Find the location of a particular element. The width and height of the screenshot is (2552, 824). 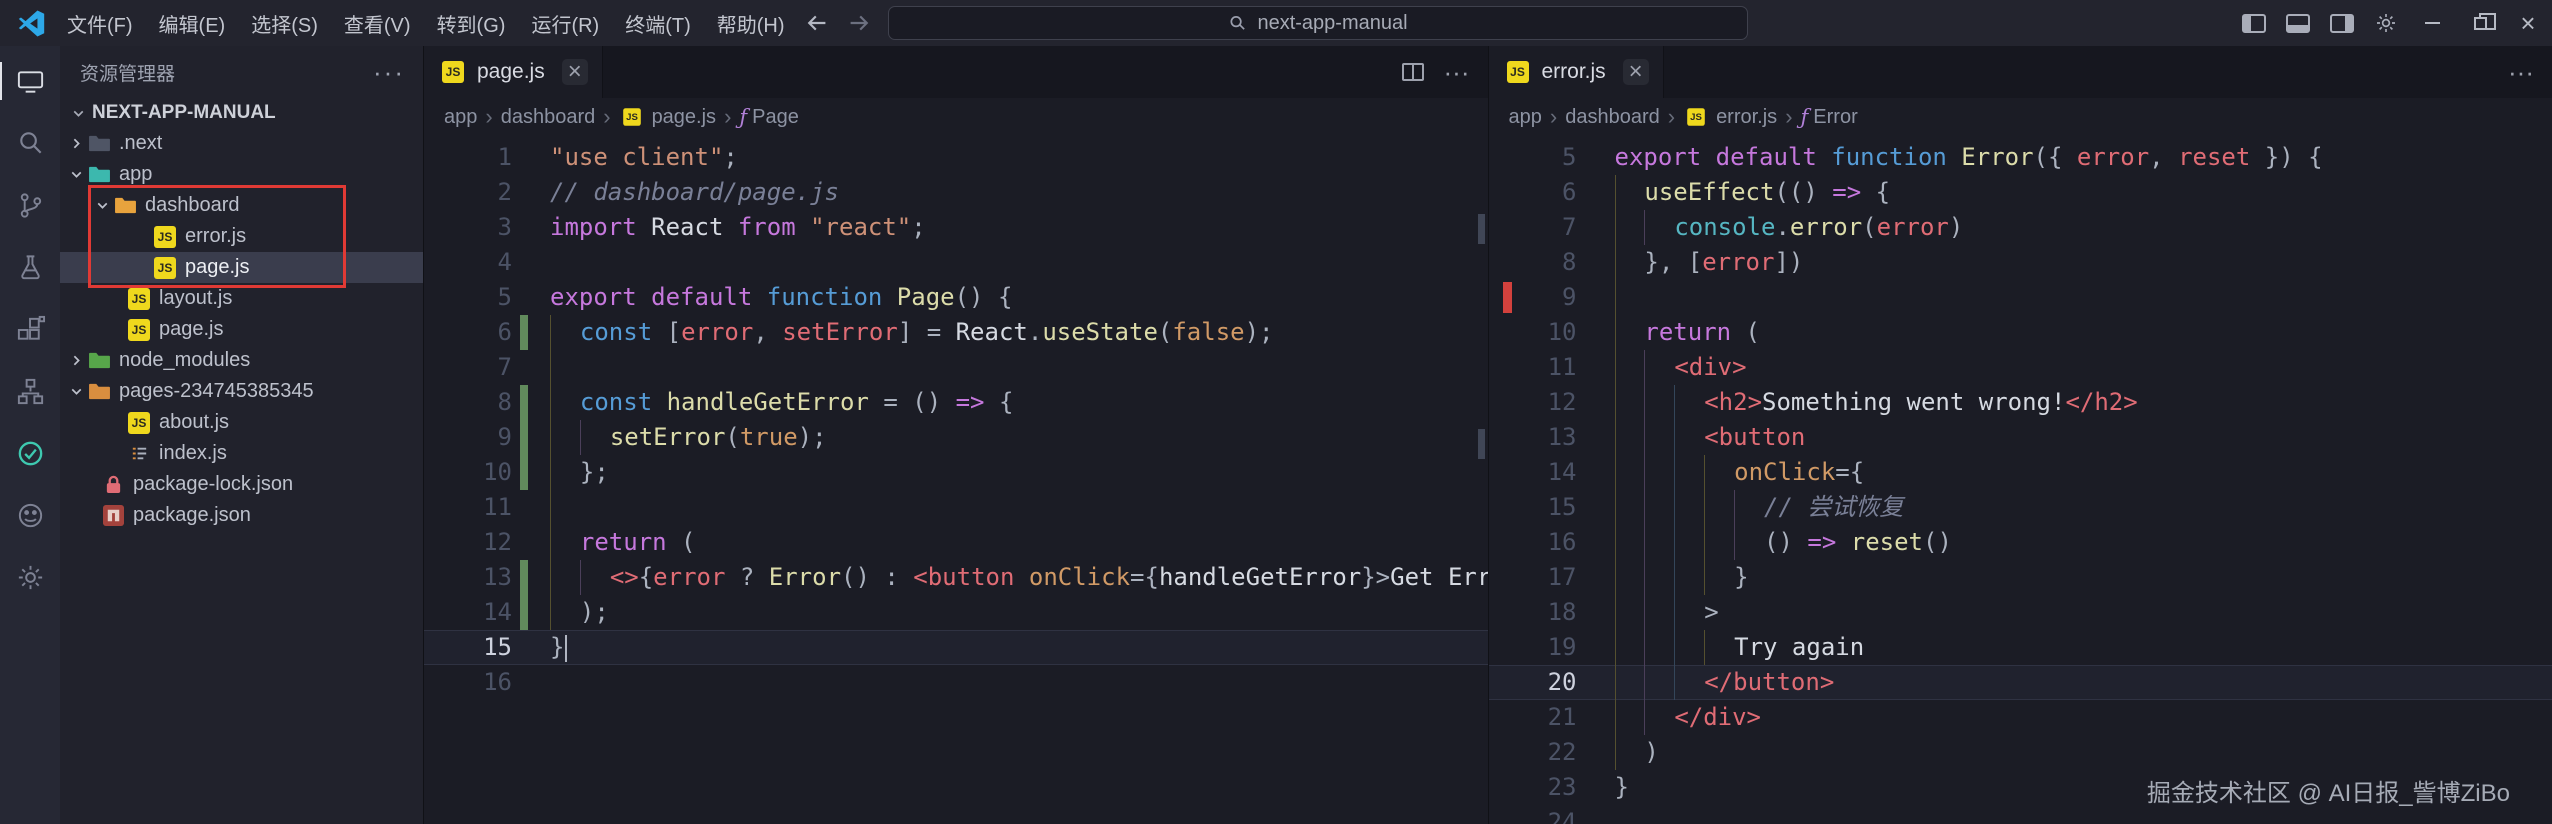

code-line: 3 import React from "react"; is located at coordinates (956, 227).